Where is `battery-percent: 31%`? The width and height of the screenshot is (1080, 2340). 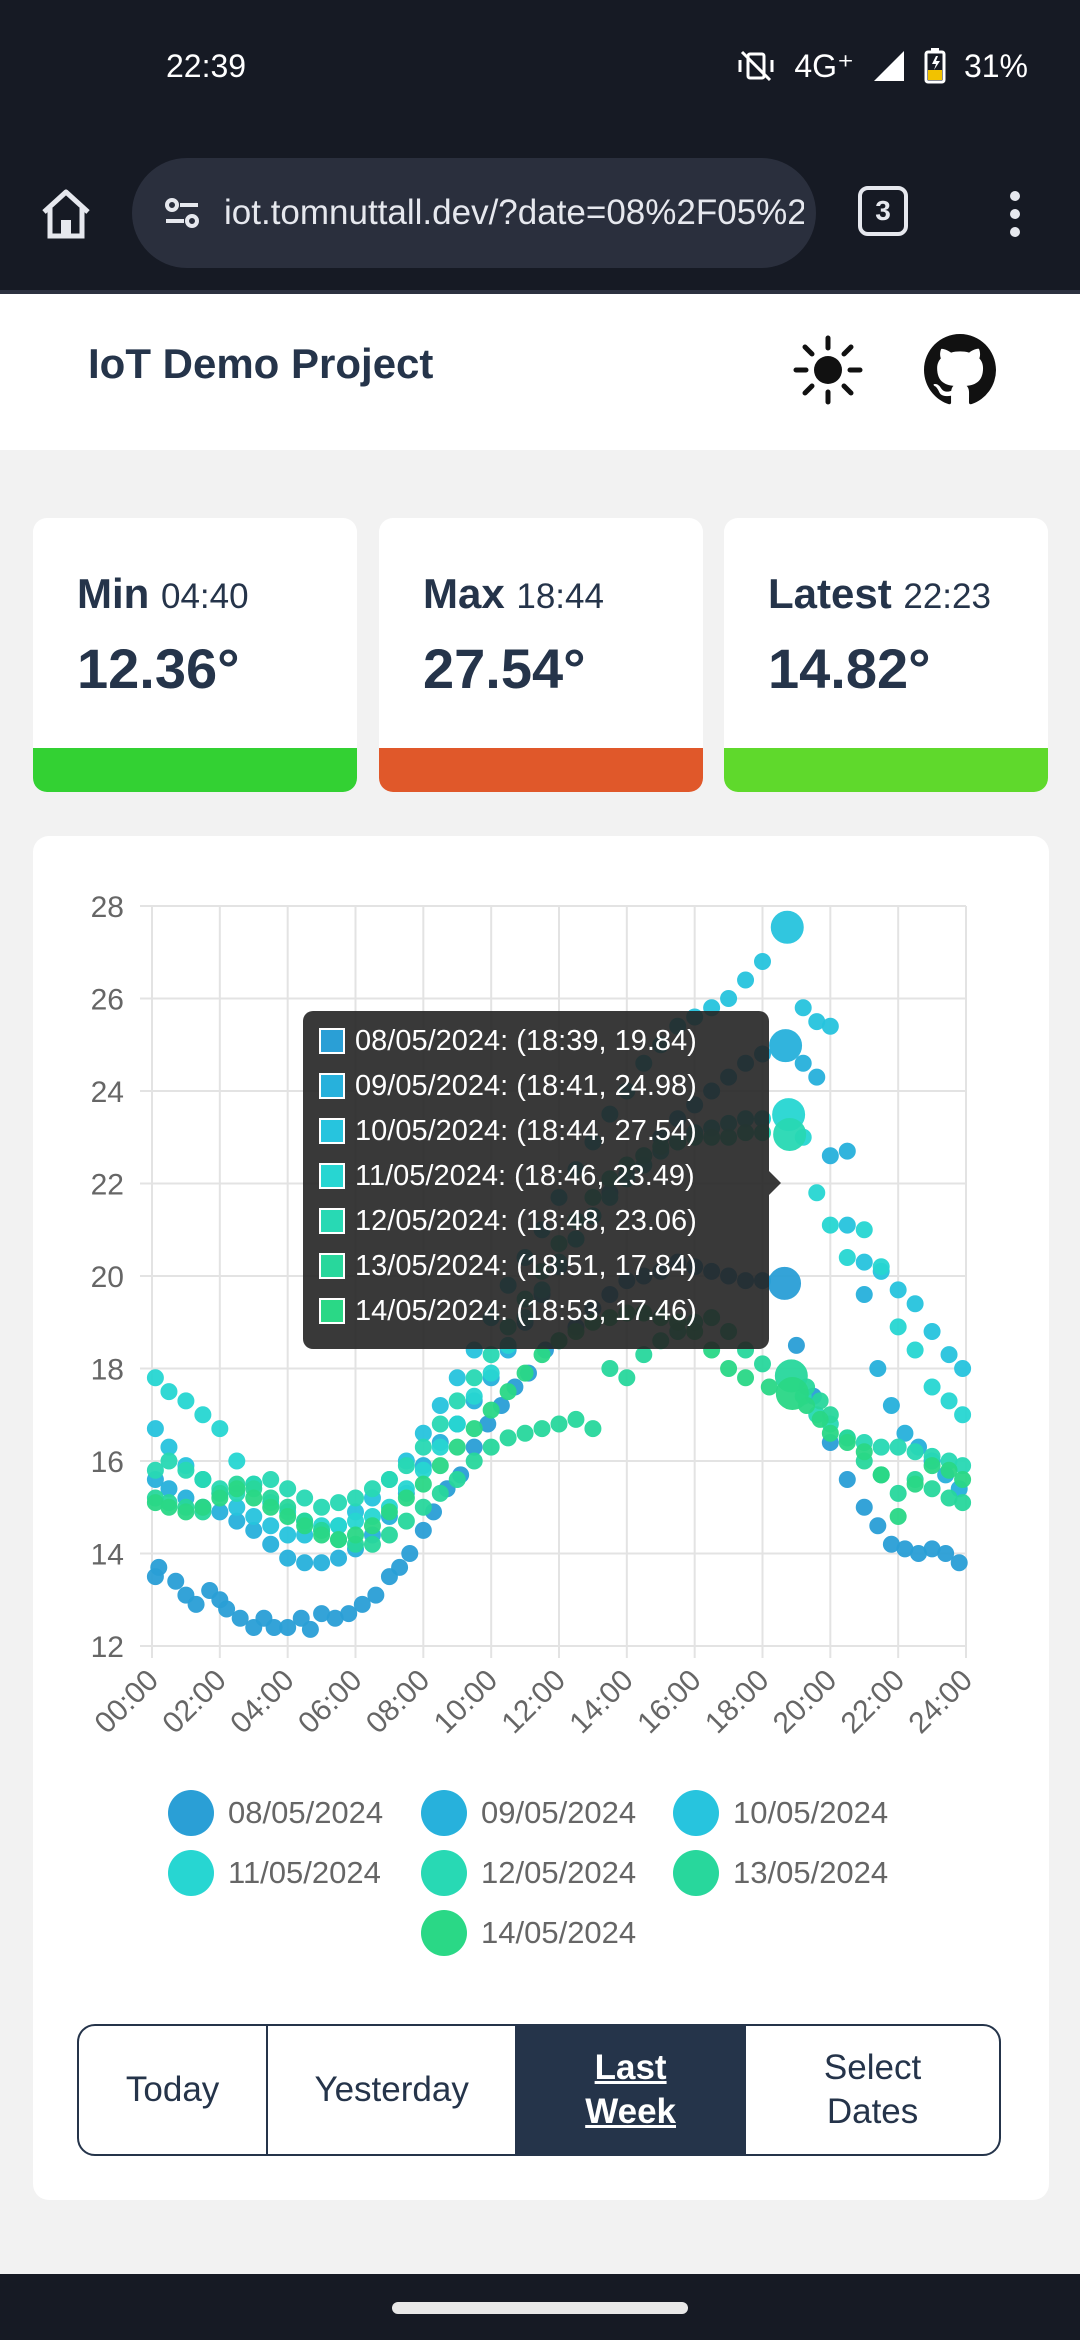
battery-percent: 31% is located at coordinates (995, 65).